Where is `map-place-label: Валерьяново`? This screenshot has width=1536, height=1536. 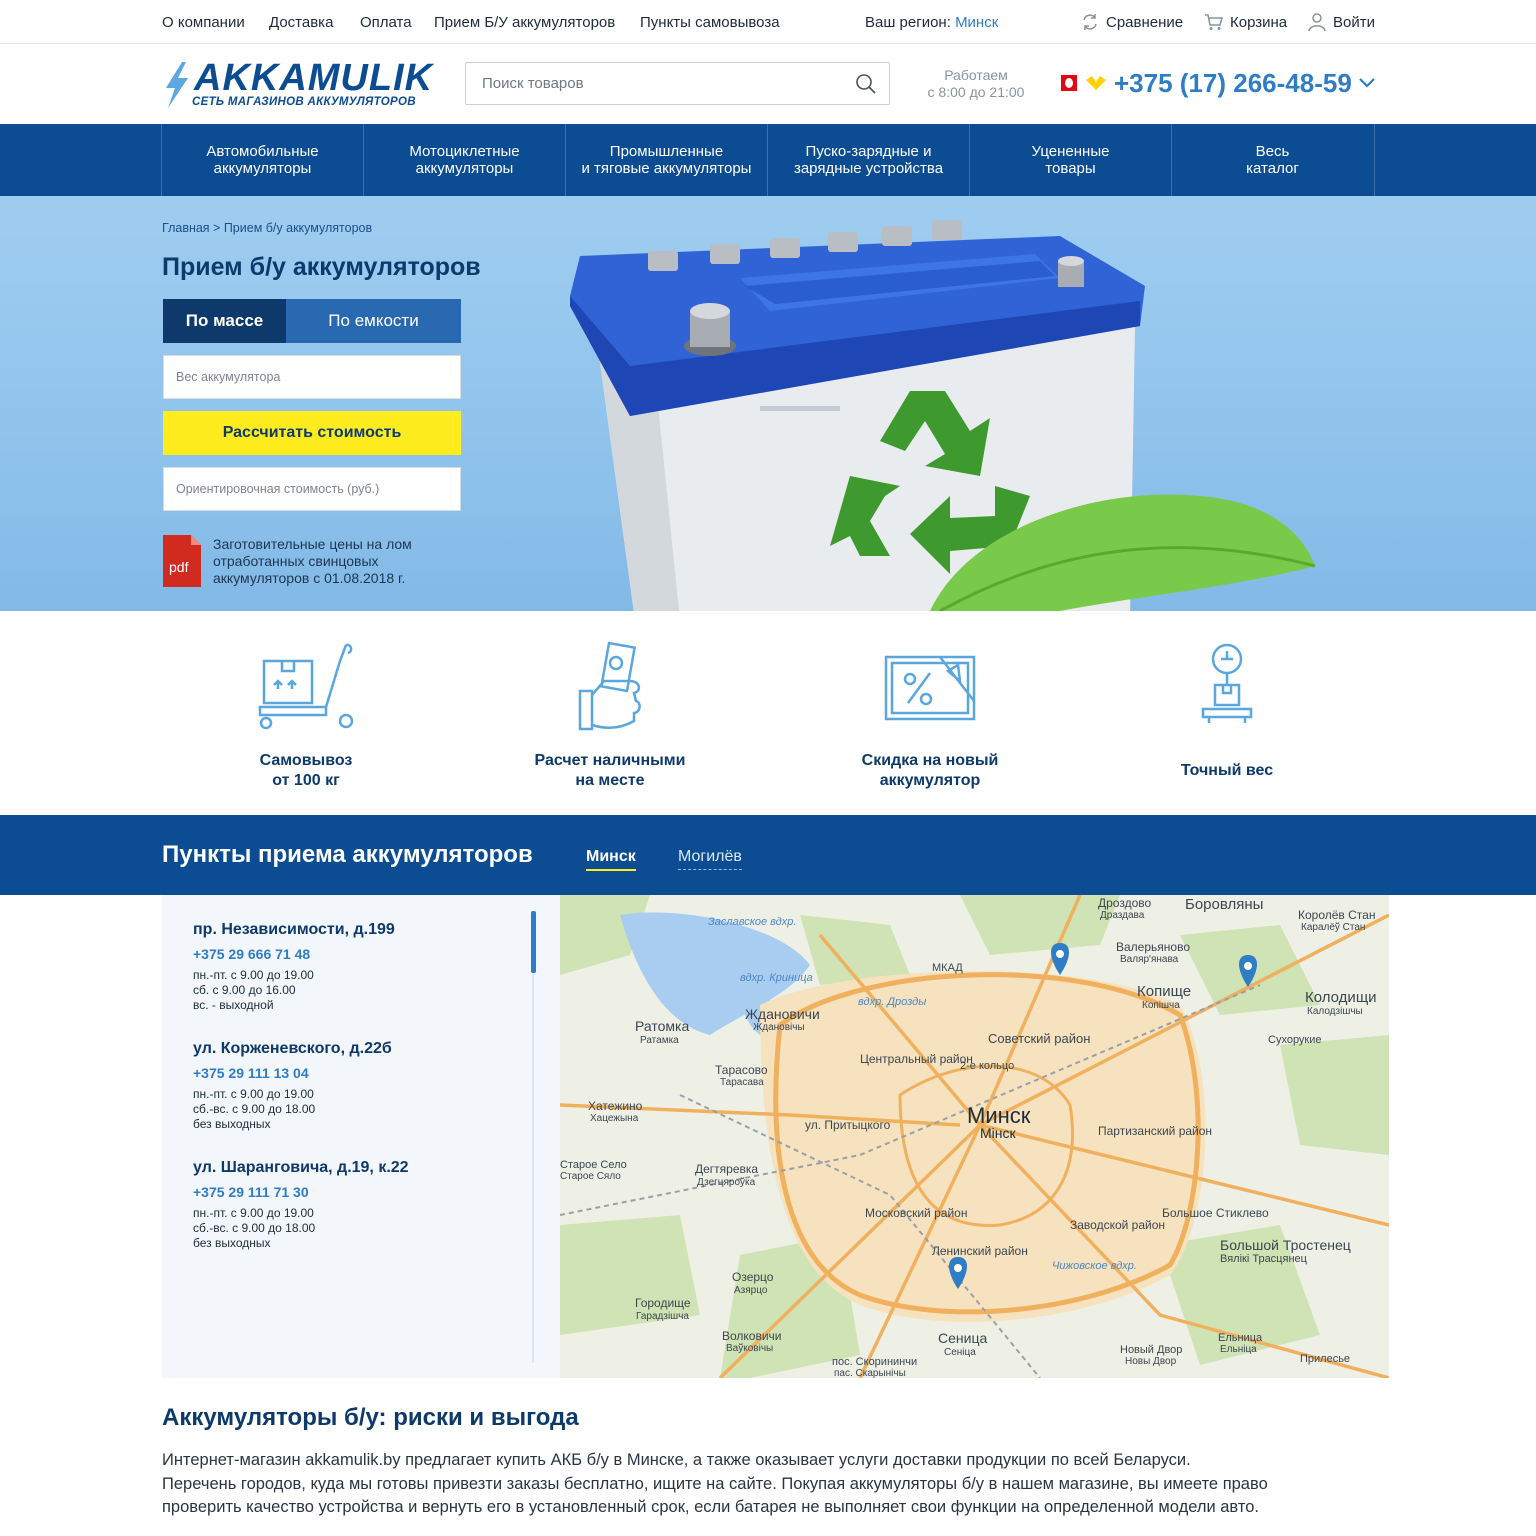 map-place-label: Валерьяново is located at coordinates (1153, 947).